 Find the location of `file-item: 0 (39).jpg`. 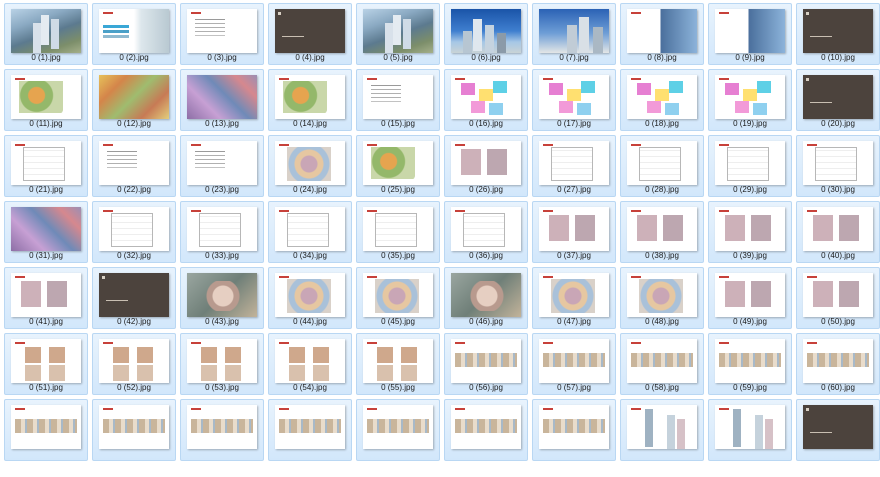

file-item: 0 (39).jpg is located at coordinates (750, 232).